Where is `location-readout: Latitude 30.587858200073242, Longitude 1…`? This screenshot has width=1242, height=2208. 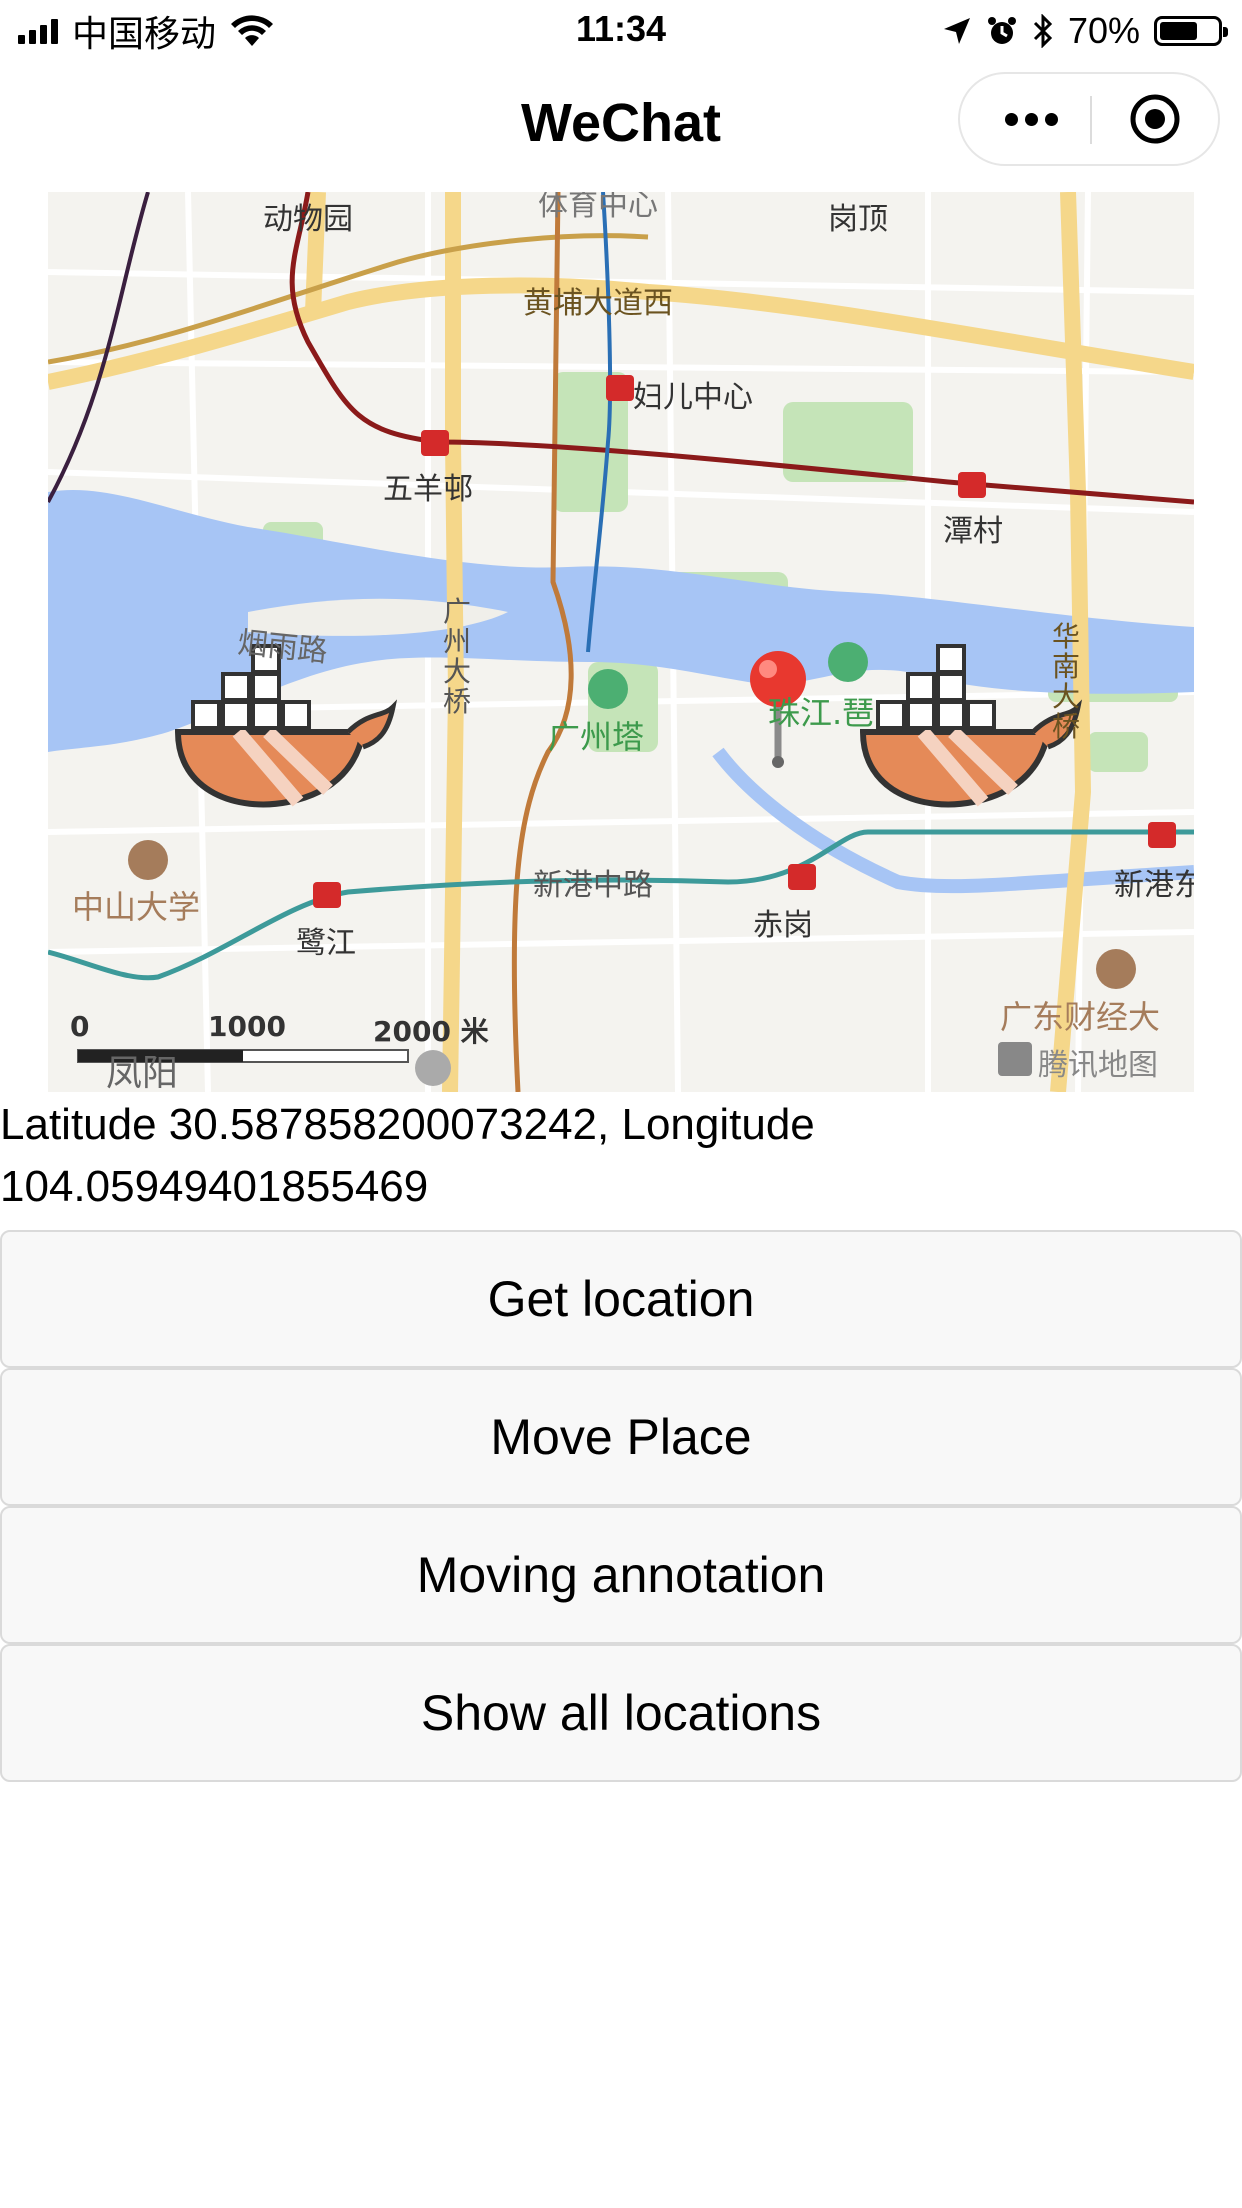 location-readout: Latitude 30.587858200073242, Longitude 1… is located at coordinates (407, 1155).